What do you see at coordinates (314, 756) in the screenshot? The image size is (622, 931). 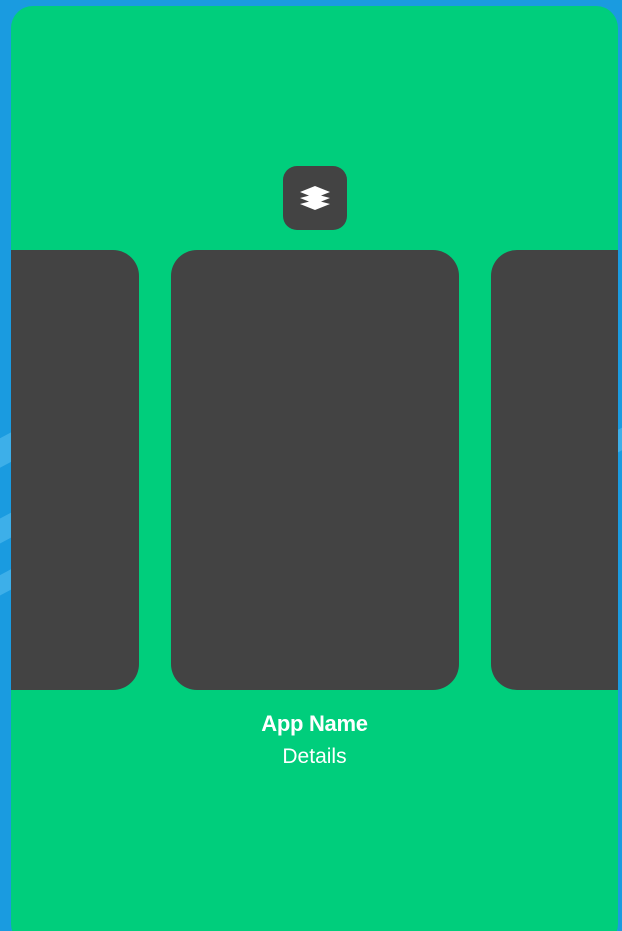 I see `app-details: Details` at bounding box center [314, 756].